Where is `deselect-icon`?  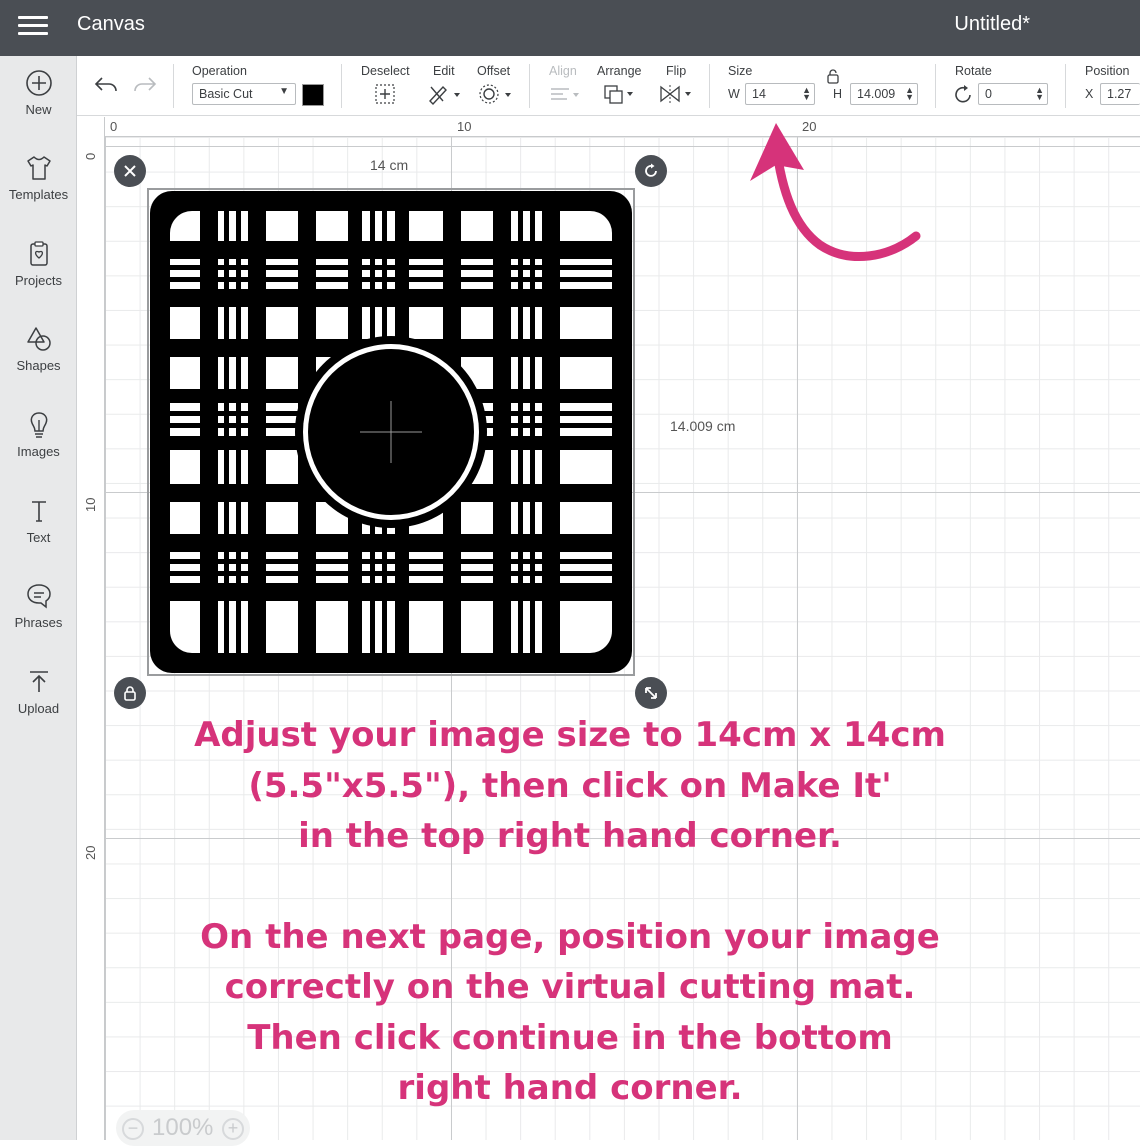 deselect-icon is located at coordinates (385, 94).